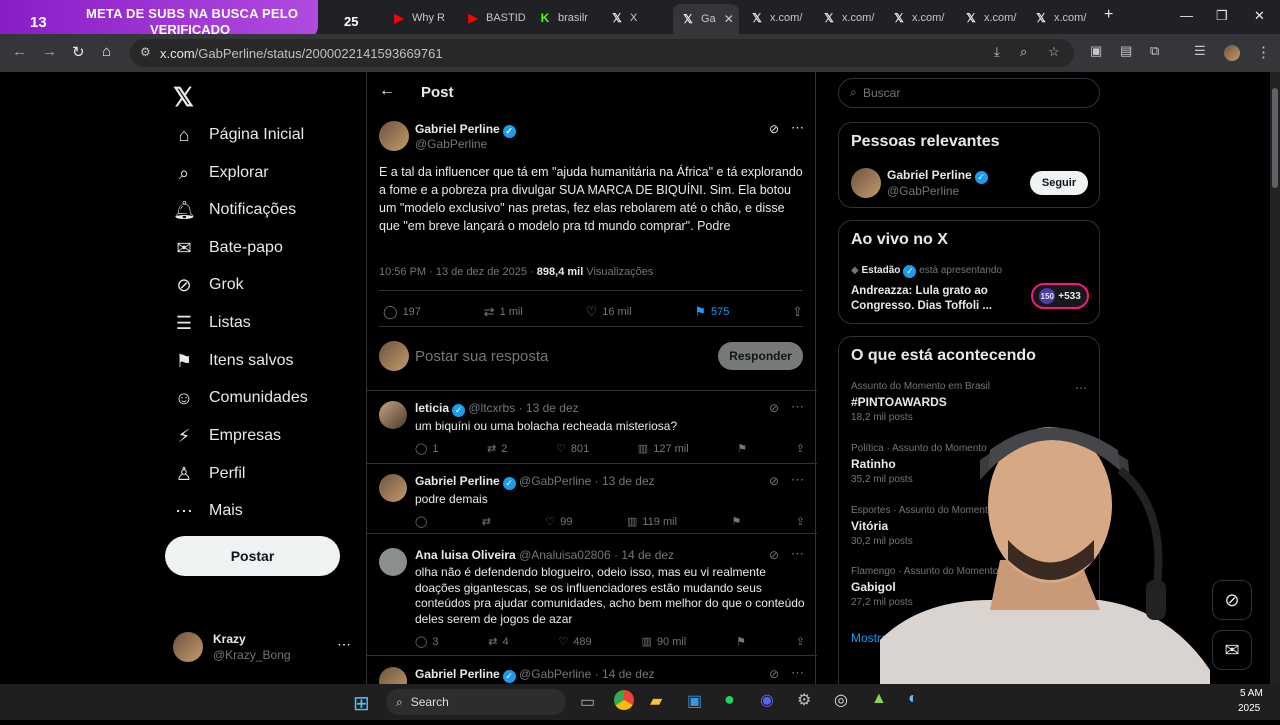  Describe the element at coordinates (1054, 52) in the screenshot. I see `star-icon: ☆` at that location.